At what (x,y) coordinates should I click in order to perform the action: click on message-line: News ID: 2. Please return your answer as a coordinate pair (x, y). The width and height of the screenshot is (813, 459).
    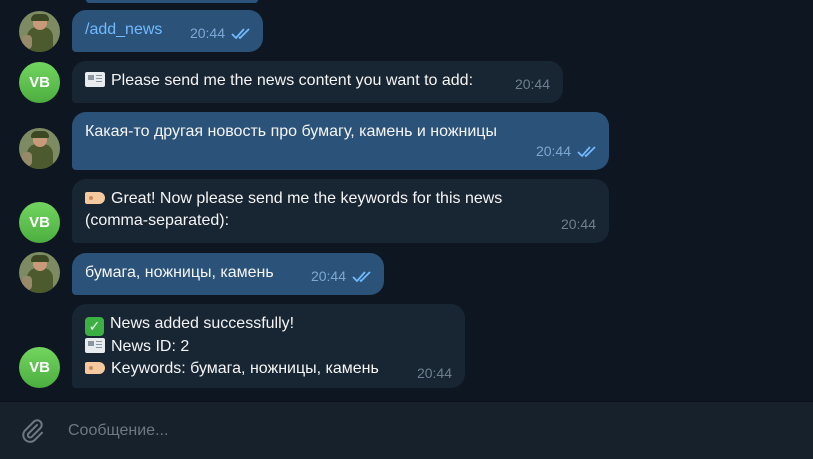
    Looking at the image, I should click on (268, 347).